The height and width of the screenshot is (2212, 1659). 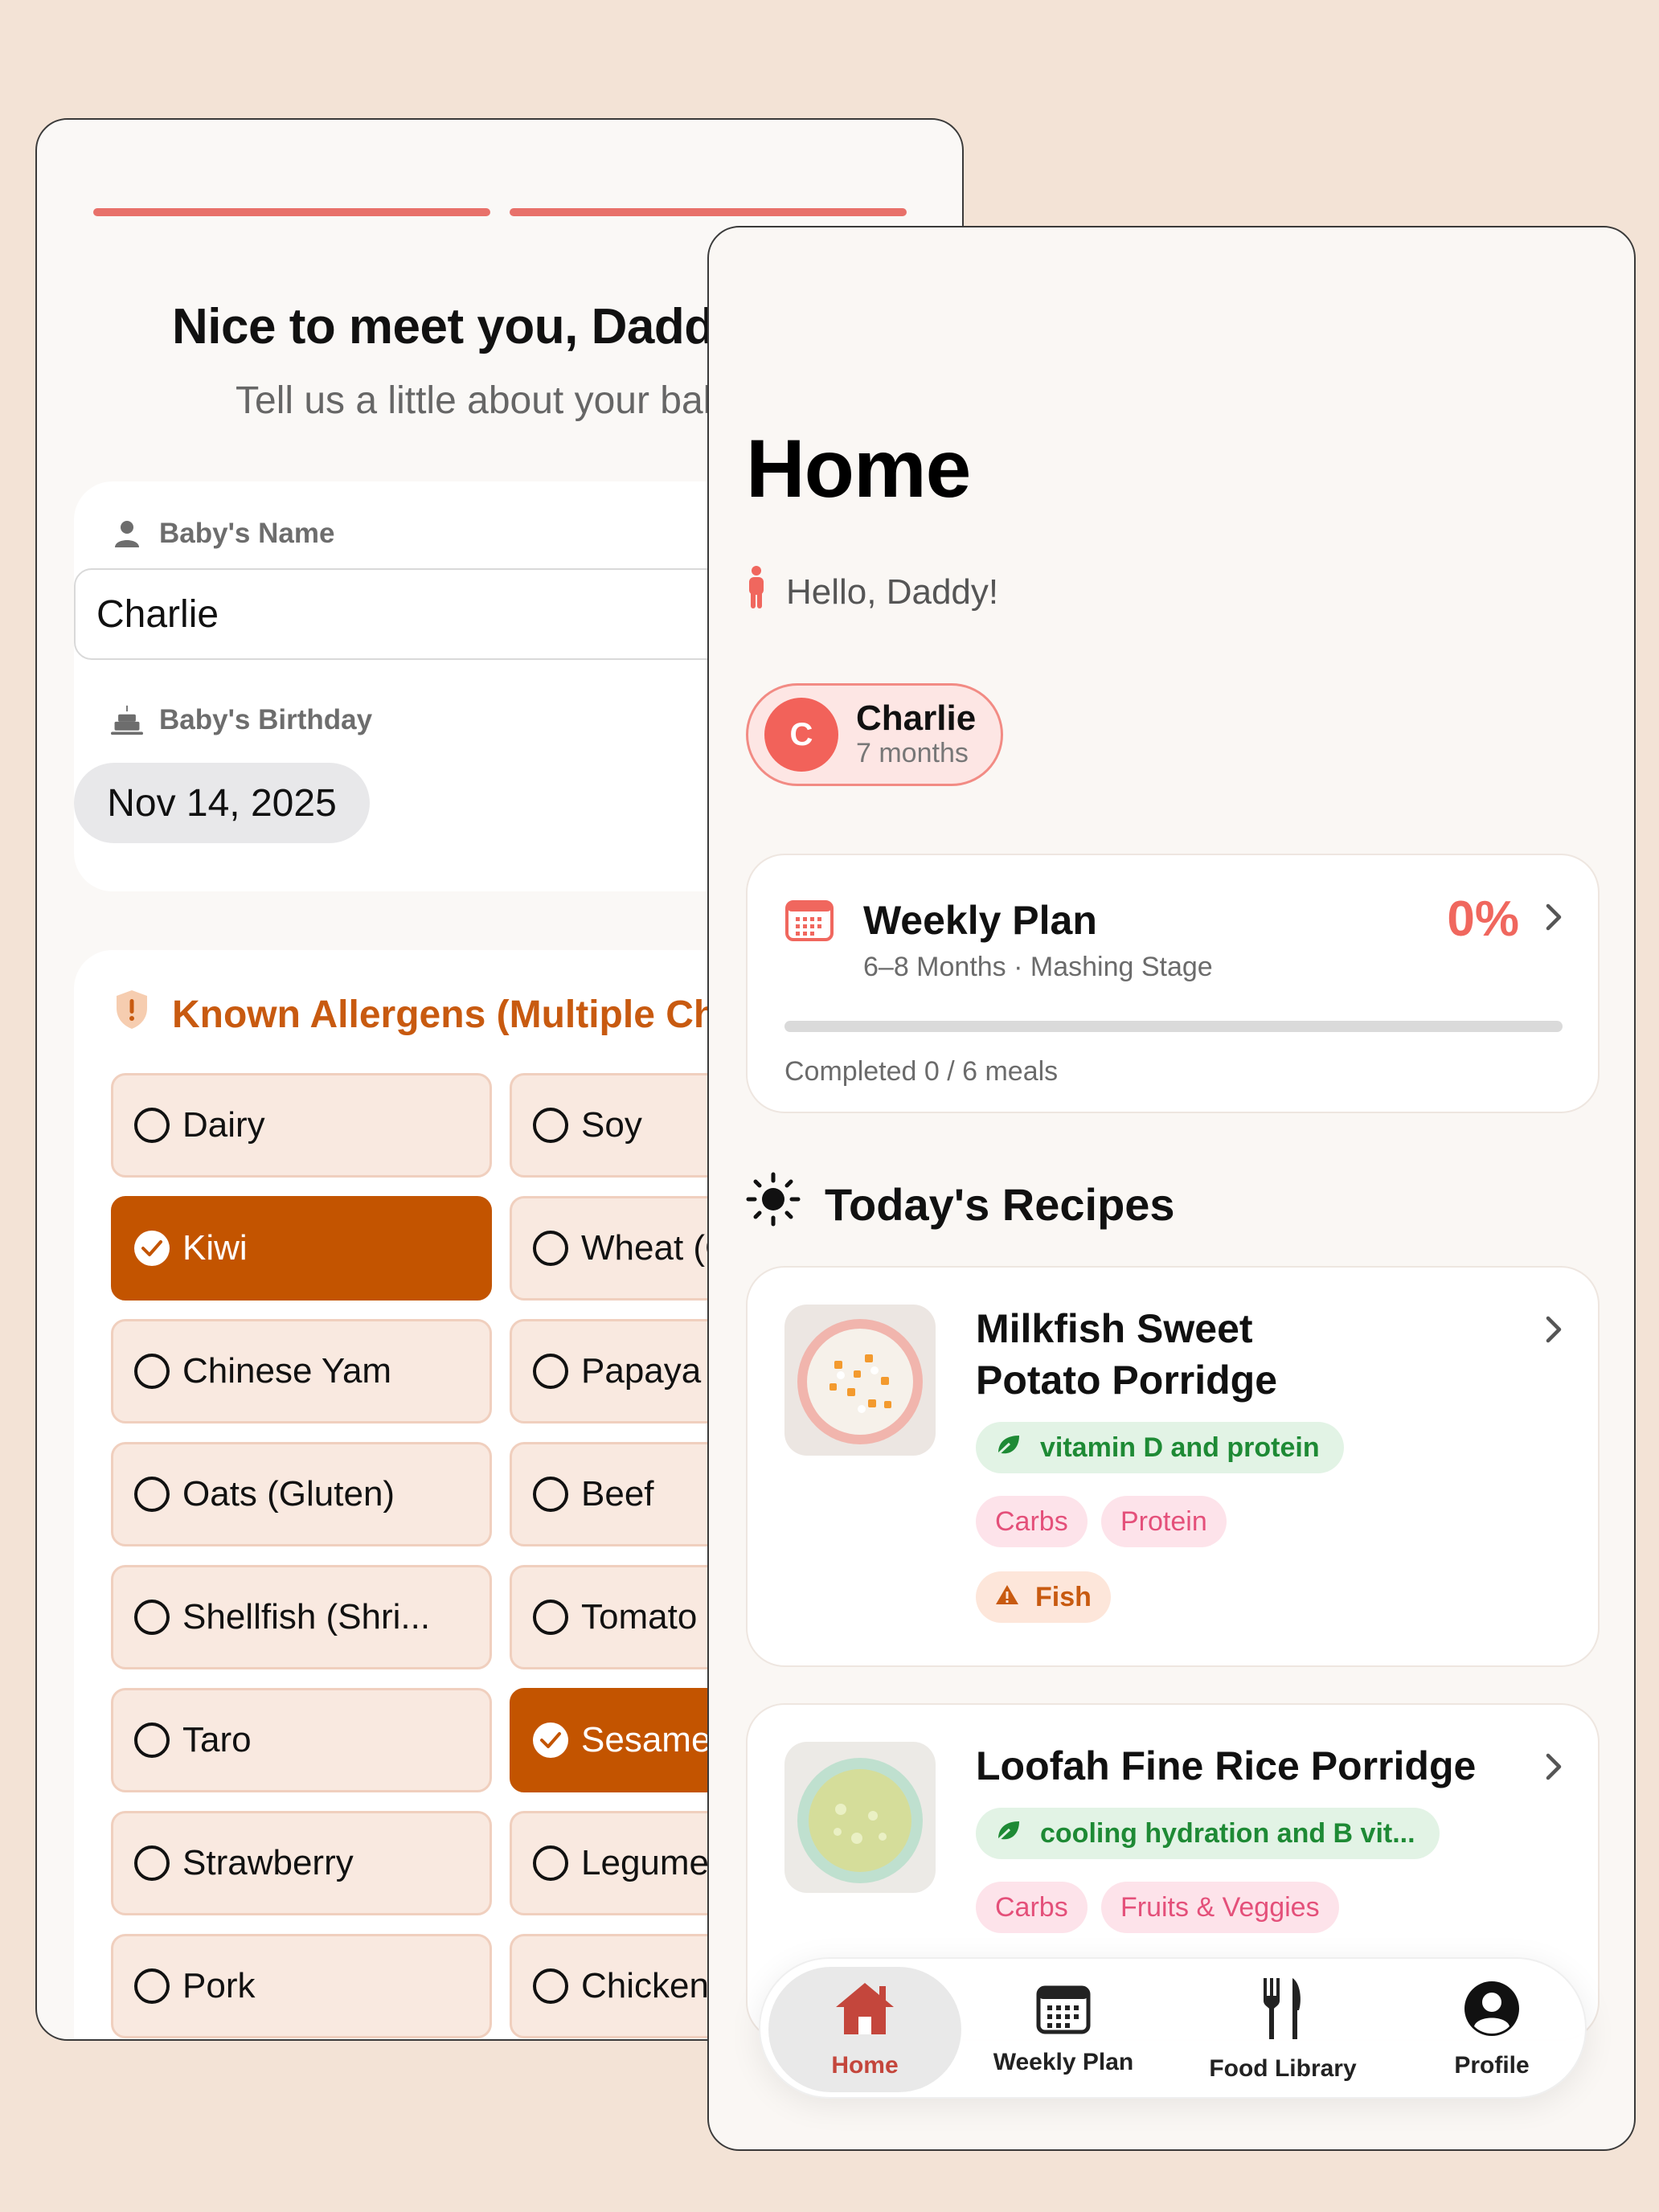 I want to click on category-tag: Protein, so click(x=1164, y=1521).